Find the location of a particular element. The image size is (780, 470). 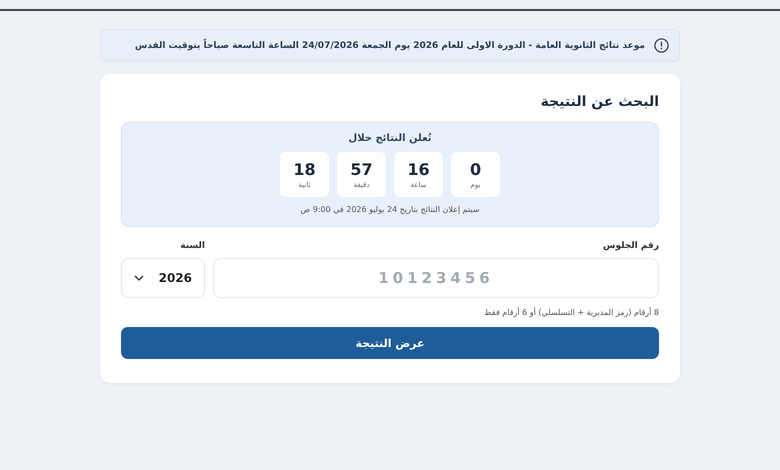

field-label: السنة is located at coordinates (192, 246).